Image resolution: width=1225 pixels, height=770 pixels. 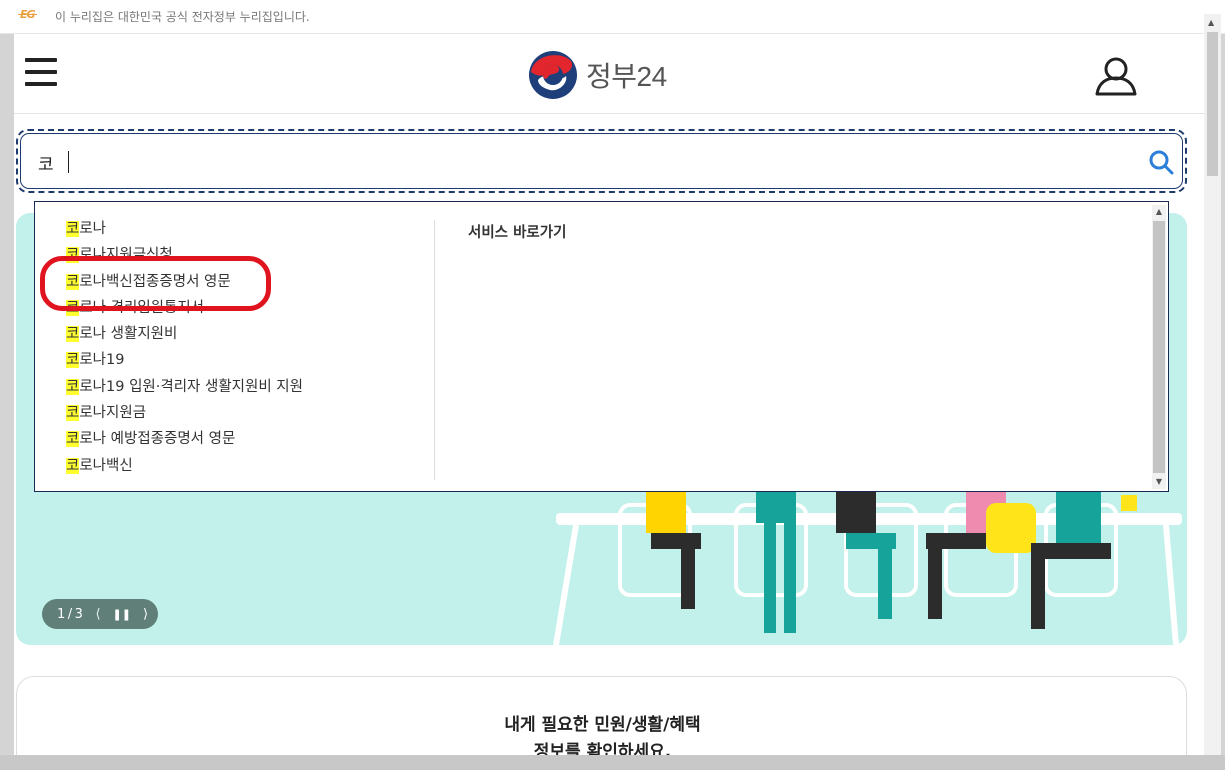 I want to click on site-logo: 정부24, so click(x=597, y=75).